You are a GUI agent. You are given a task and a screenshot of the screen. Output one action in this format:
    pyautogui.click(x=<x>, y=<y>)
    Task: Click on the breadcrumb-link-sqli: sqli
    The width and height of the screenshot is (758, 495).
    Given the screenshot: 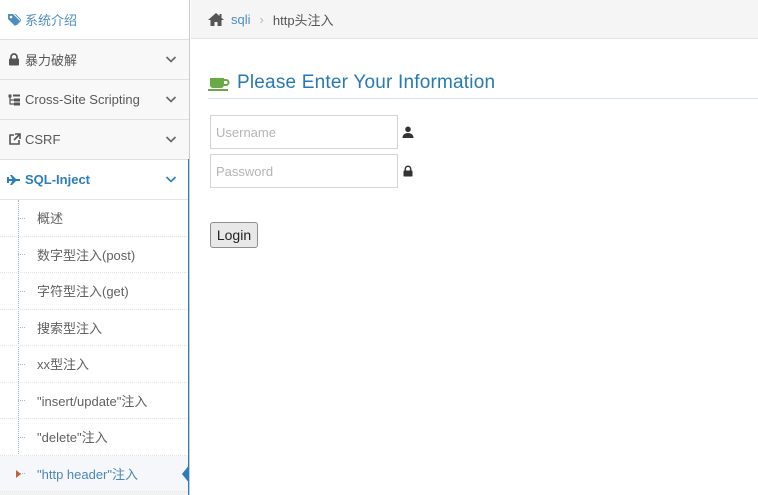 What is the action you would take?
    pyautogui.click(x=241, y=19)
    